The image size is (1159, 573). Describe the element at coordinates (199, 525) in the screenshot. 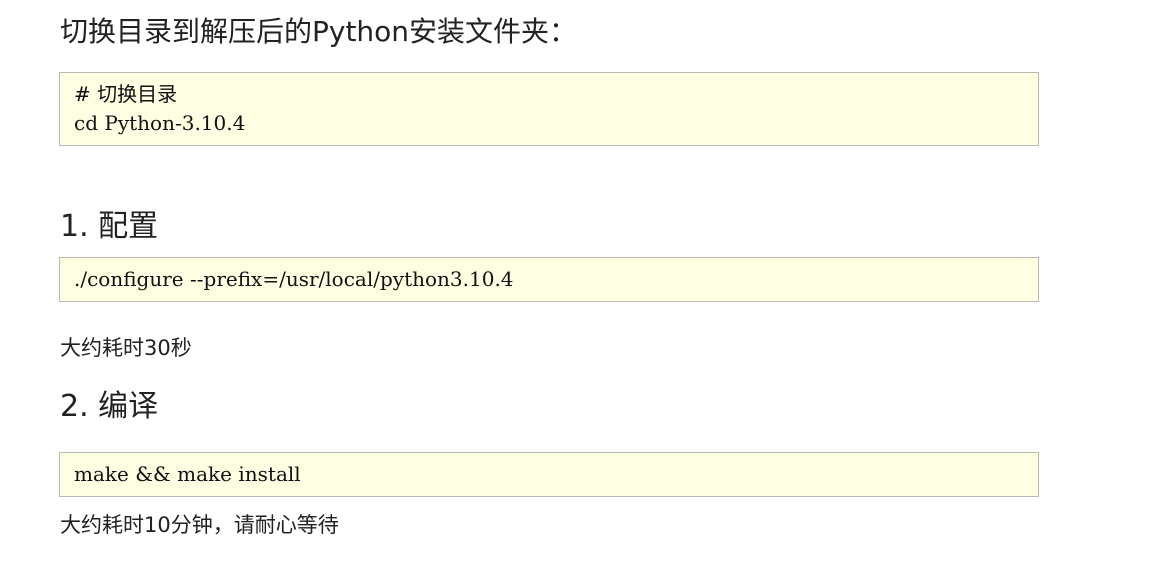

I see `note-compile-duration: 大约耗时10分钟，请耐心等待` at that location.